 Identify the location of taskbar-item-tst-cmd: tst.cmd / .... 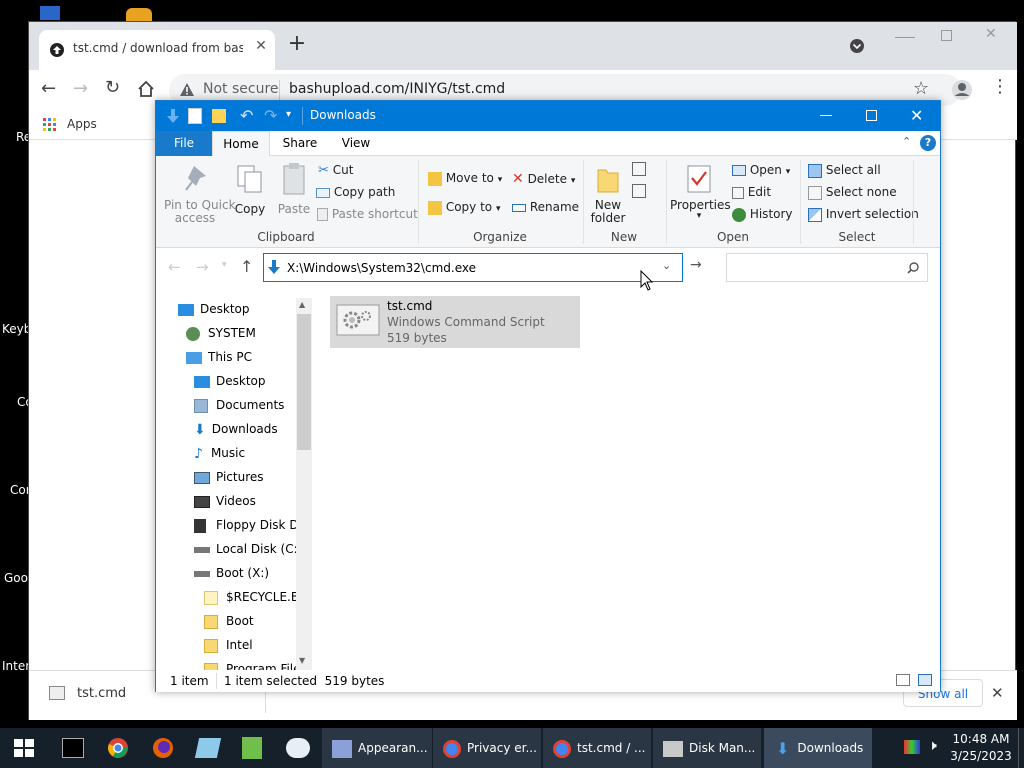
(597, 748).